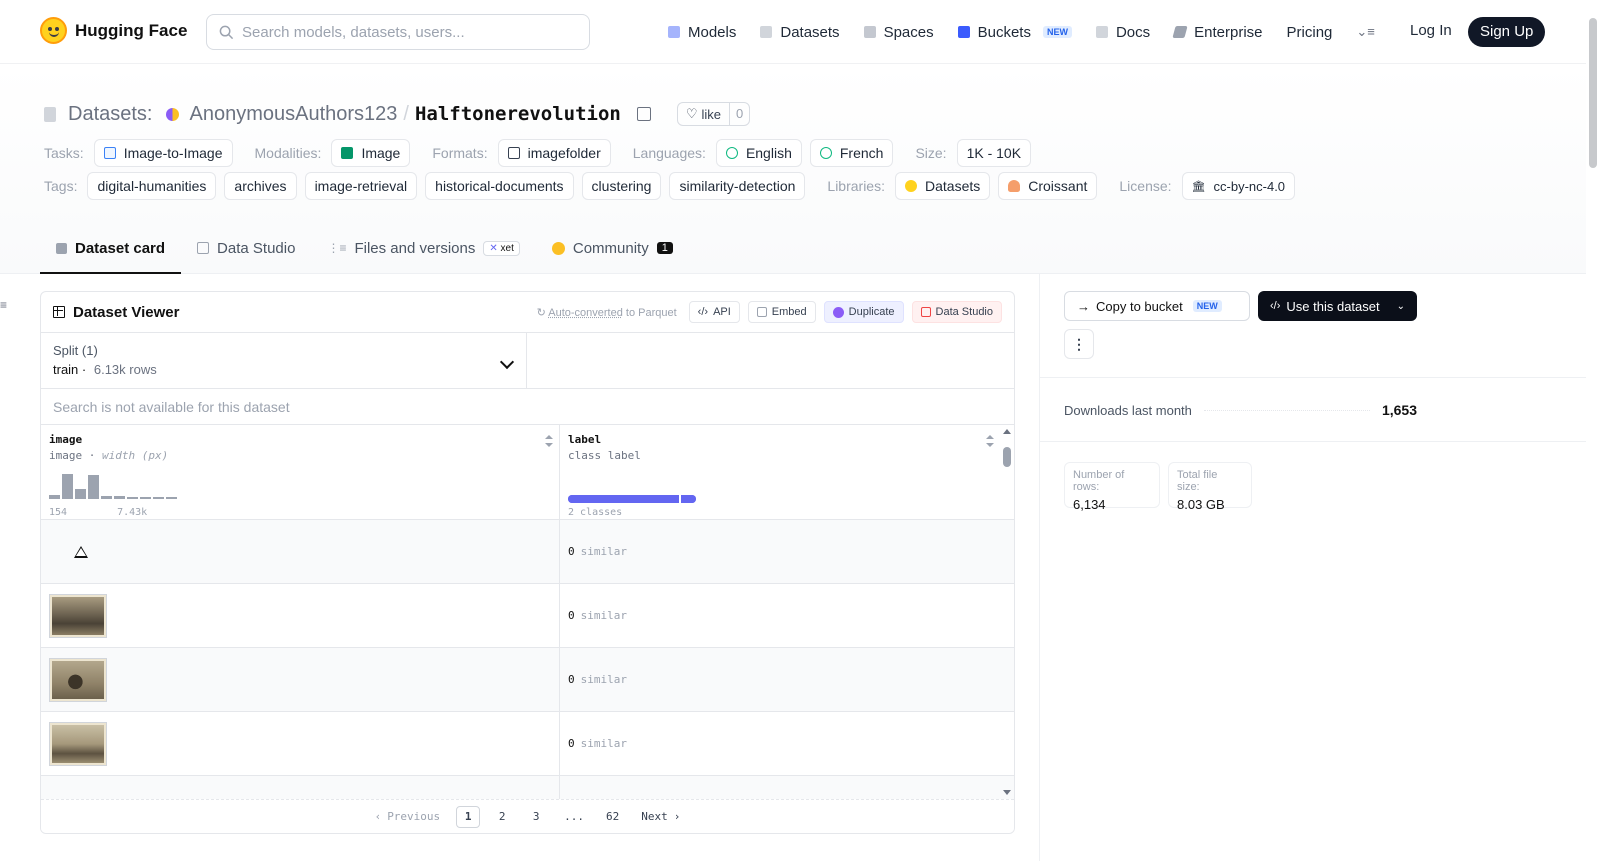  What do you see at coordinates (621, 186) in the screenshot?
I see `tag-item: clustering` at bounding box center [621, 186].